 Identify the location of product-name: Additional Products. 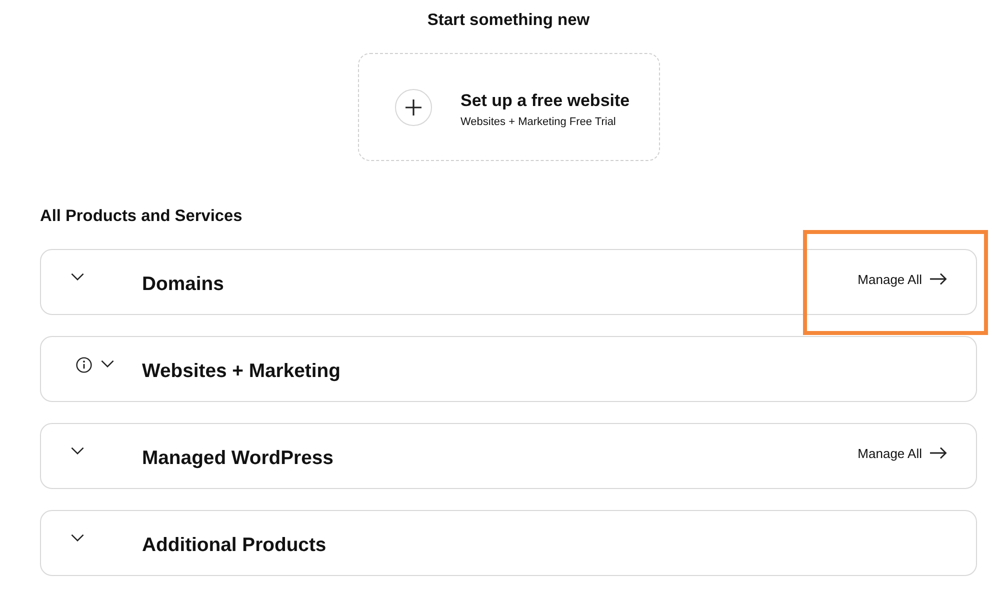
(234, 545).